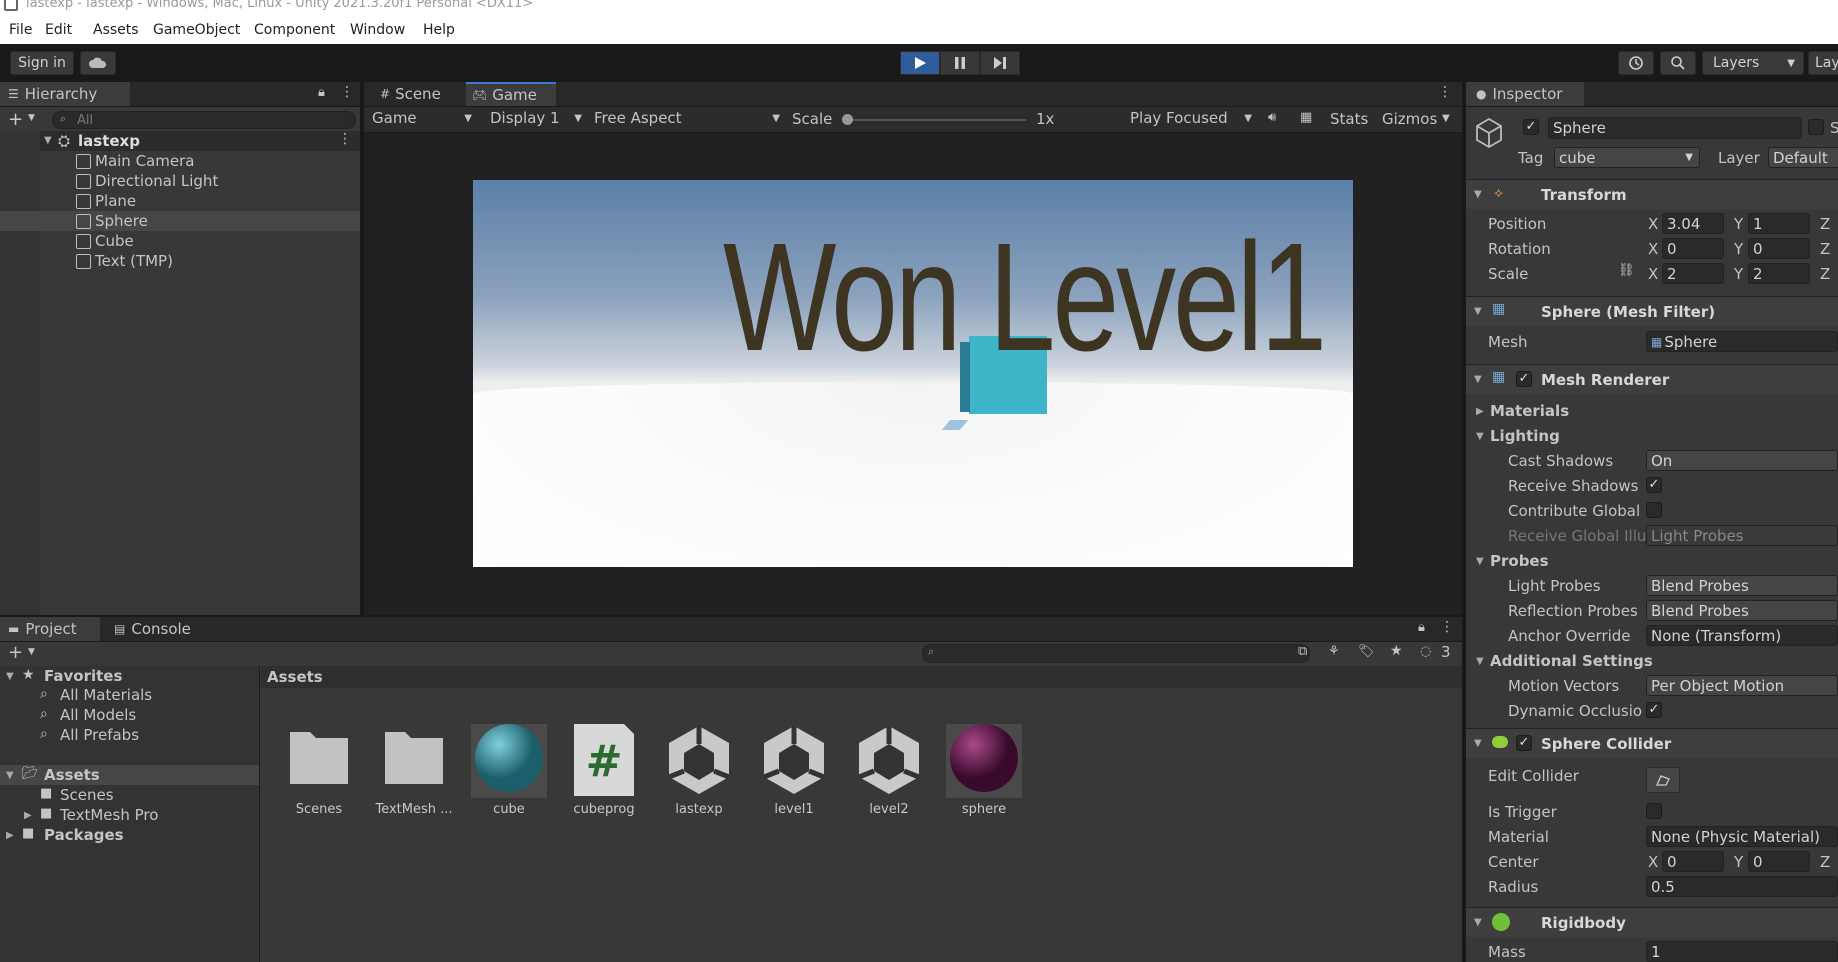  I want to click on lighting-foldout: Lighting, so click(1525, 436).